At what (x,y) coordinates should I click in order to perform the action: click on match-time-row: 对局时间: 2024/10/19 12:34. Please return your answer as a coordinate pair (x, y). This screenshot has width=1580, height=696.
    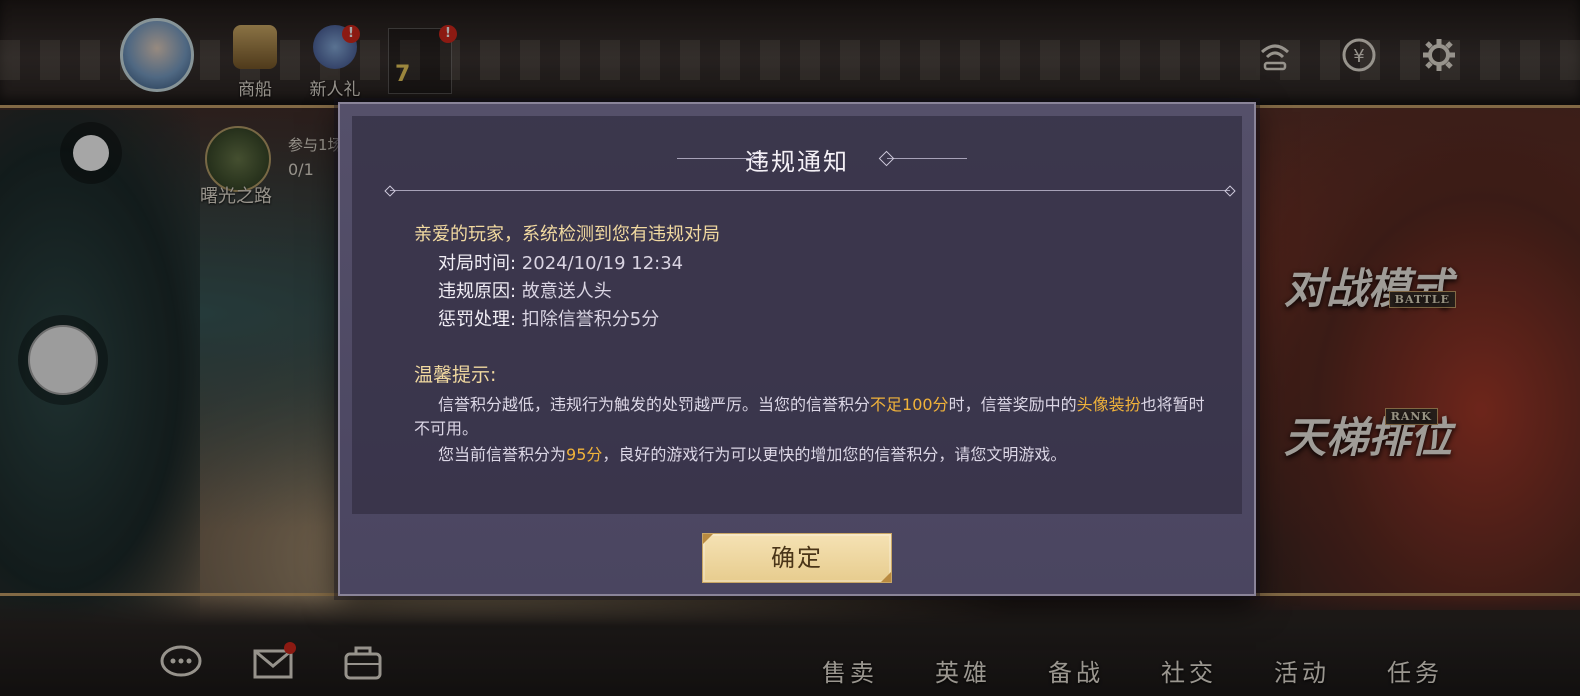
    Looking at the image, I should click on (561, 263).